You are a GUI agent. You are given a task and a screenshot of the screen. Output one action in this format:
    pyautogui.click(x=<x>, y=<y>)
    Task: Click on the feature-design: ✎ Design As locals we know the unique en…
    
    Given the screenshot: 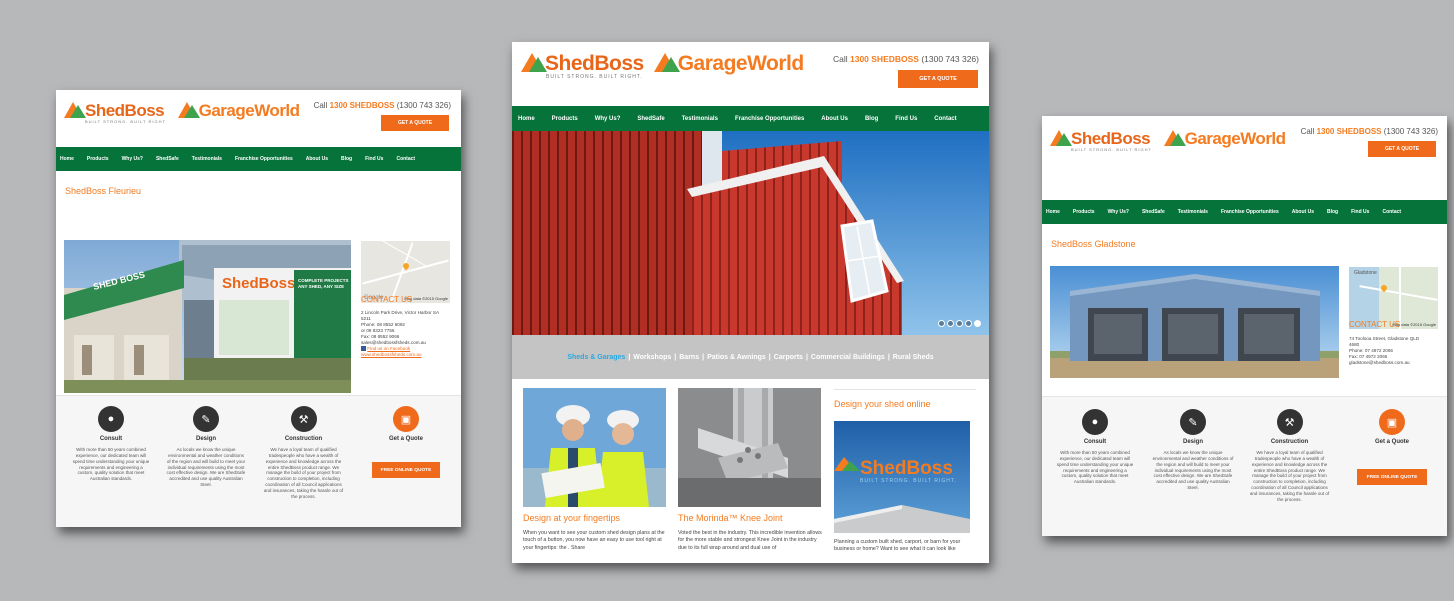 What is the action you would take?
    pyautogui.click(x=1193, y=450)
    